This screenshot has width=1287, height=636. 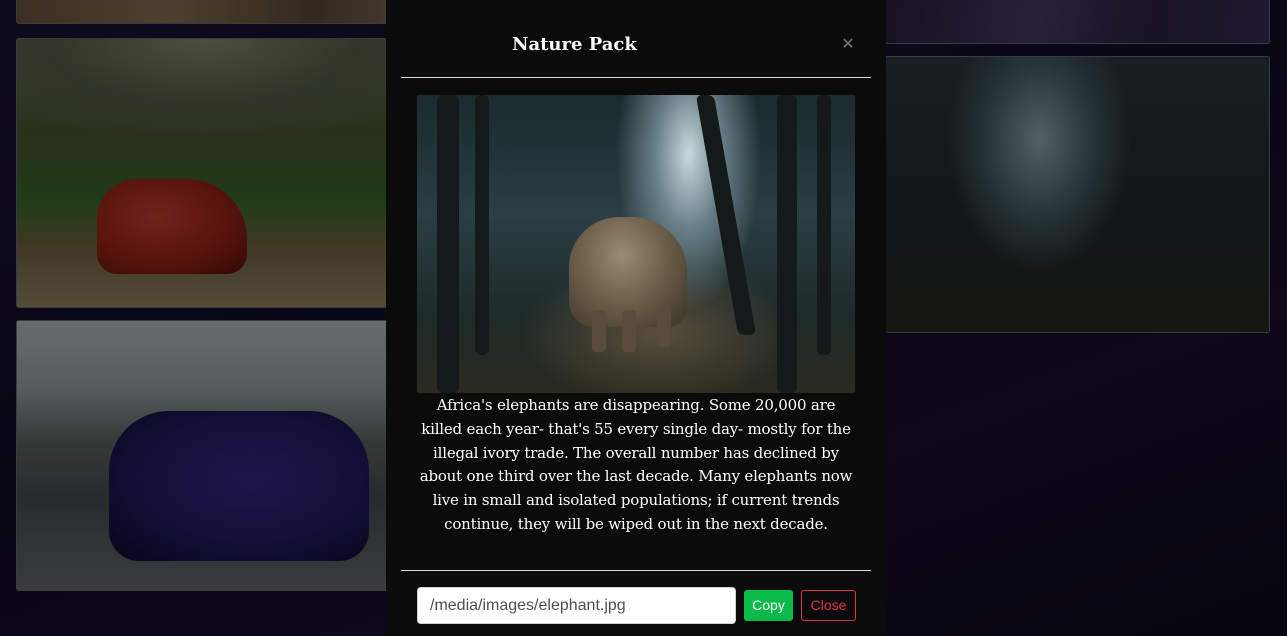 What do you see at coordinates (576, 605) in the screenshot?
I see `image-path-input` at bounding box center [576, 605].